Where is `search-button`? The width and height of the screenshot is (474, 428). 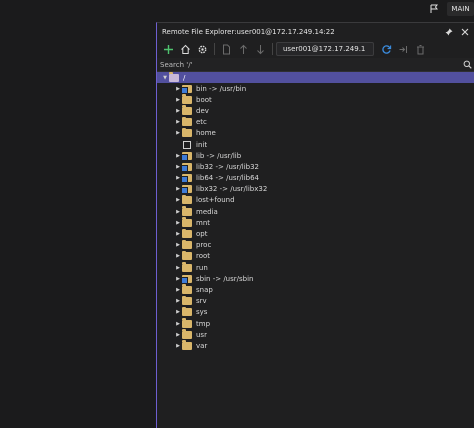
search-button is located at coordinates (467, 65).